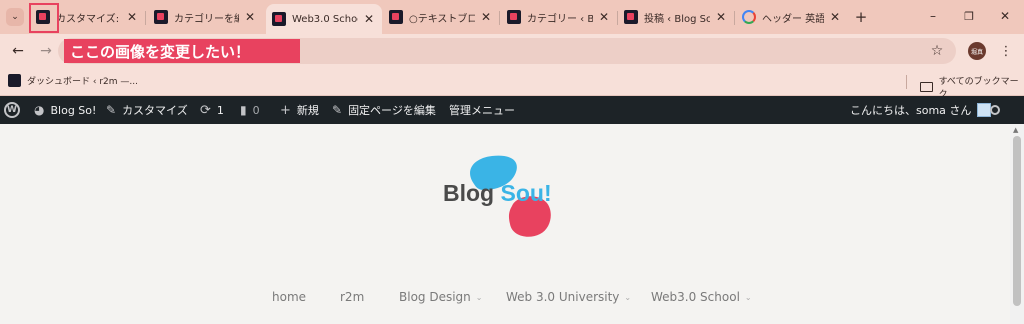 The image size is (1024, 324). I want to click on nav-web3-university: Web 3.0 University ⌄, so click(568, 297).